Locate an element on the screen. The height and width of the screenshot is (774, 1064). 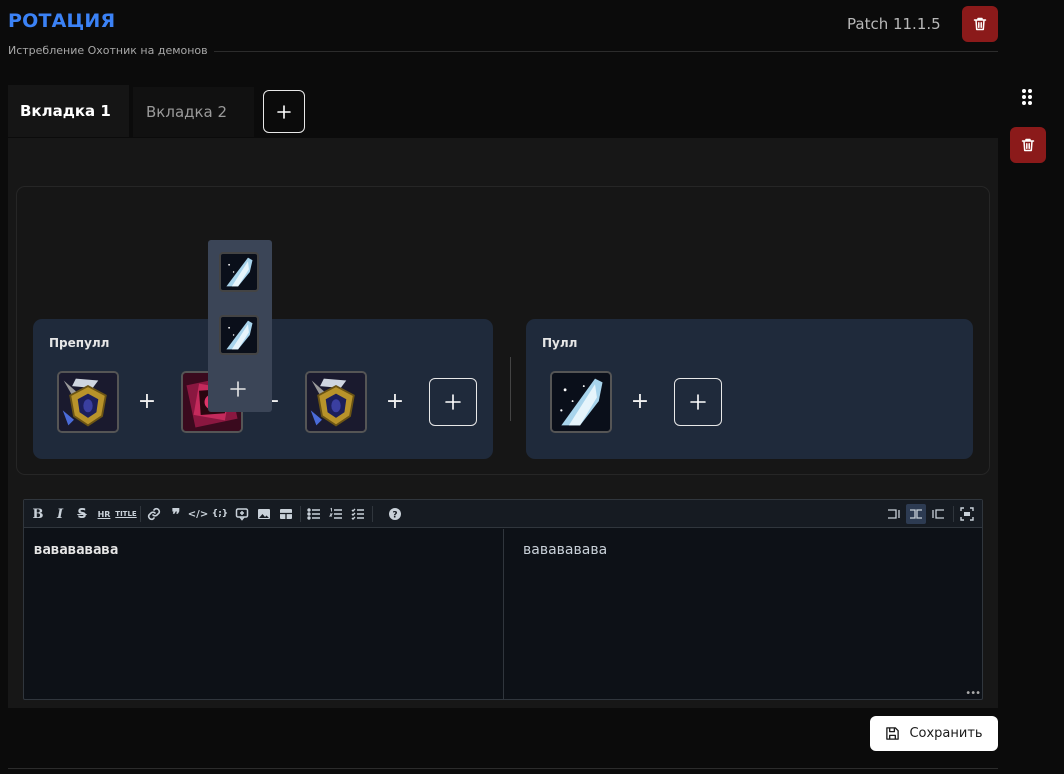
drag-handle-icon is located at coordinates (1027, 97).